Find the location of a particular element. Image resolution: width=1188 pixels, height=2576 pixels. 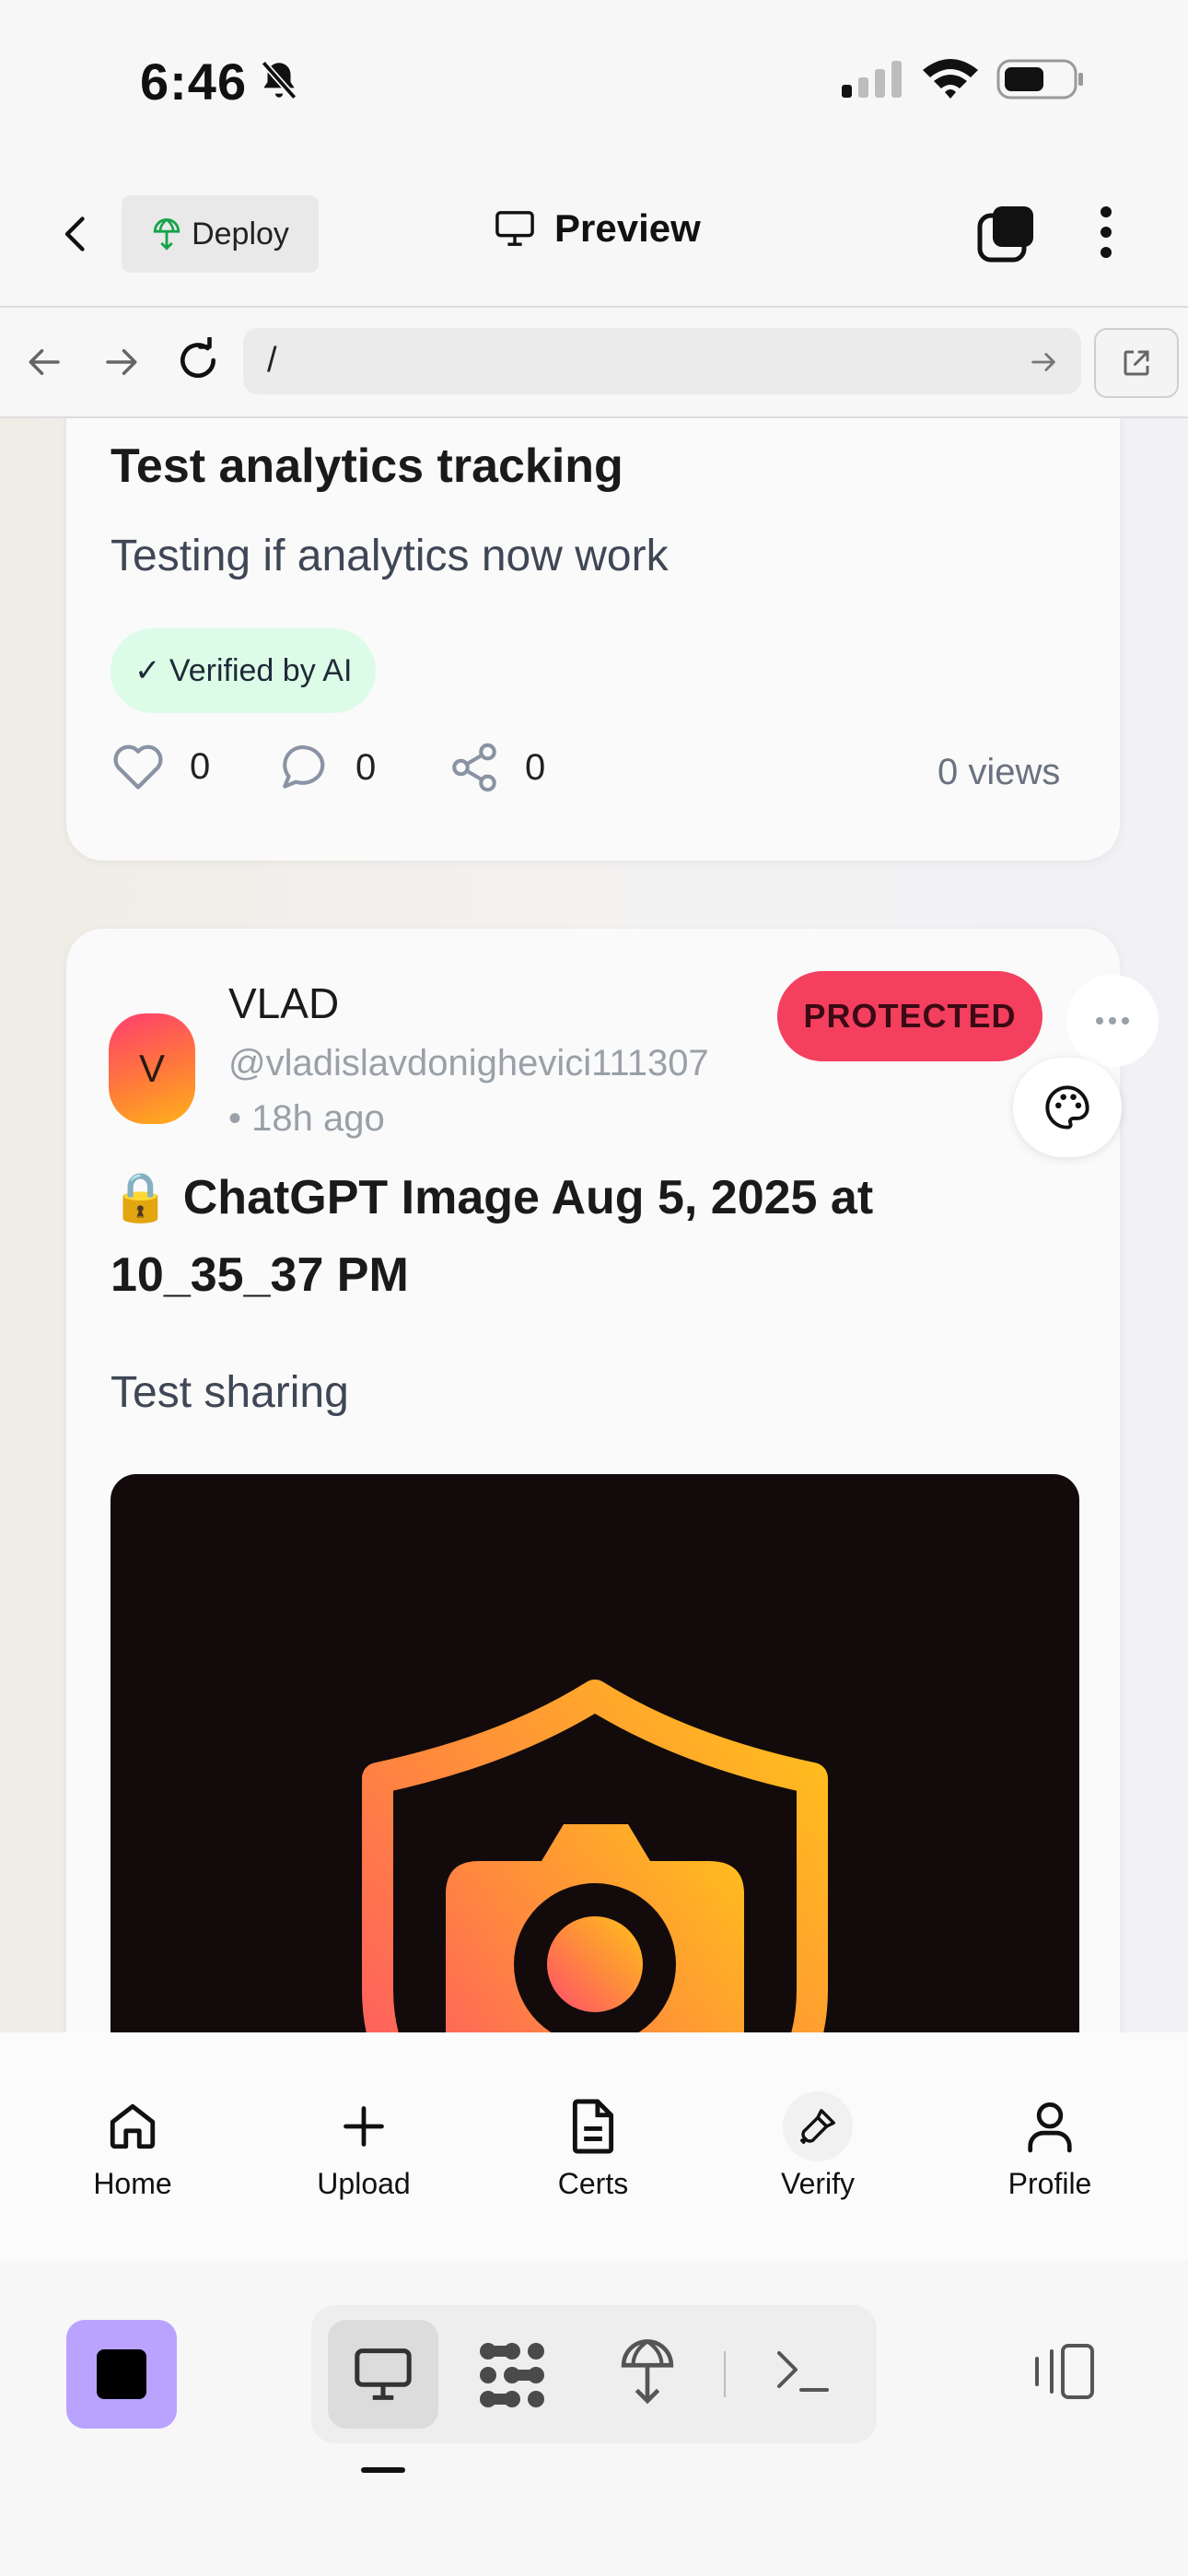

status-time: 6:46 is located at coordinates (194, 82).